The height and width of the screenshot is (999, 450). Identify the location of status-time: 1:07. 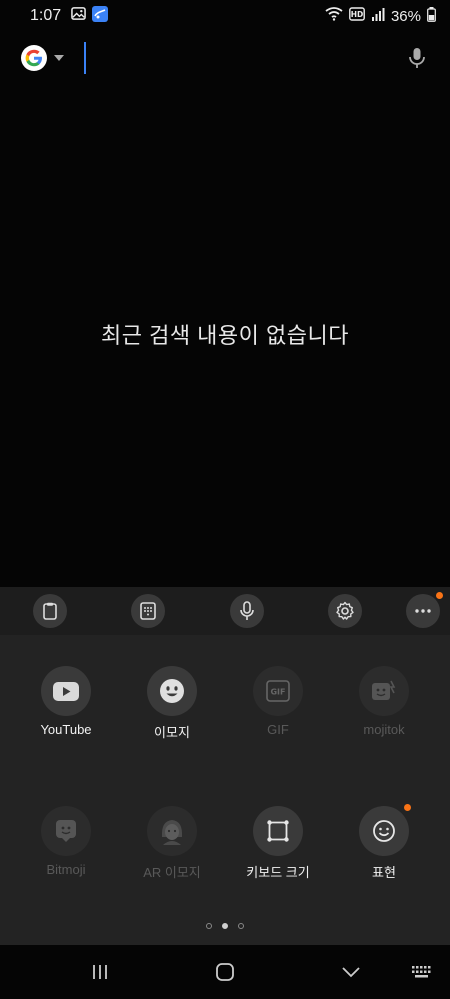
(46, 15).